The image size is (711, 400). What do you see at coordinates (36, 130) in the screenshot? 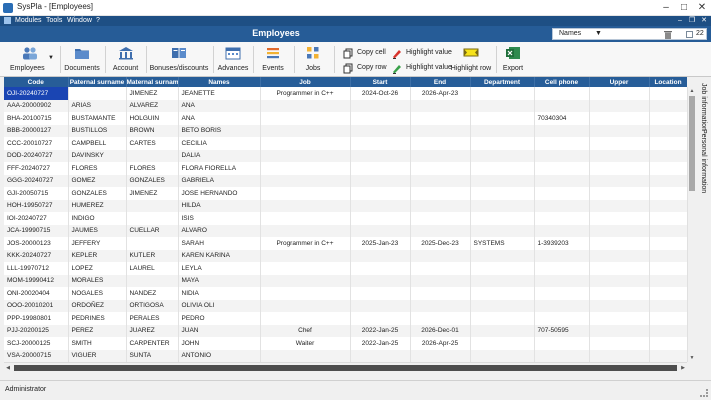
I see `table-cell: BBB-20000127` at bounding box center [36, 130].